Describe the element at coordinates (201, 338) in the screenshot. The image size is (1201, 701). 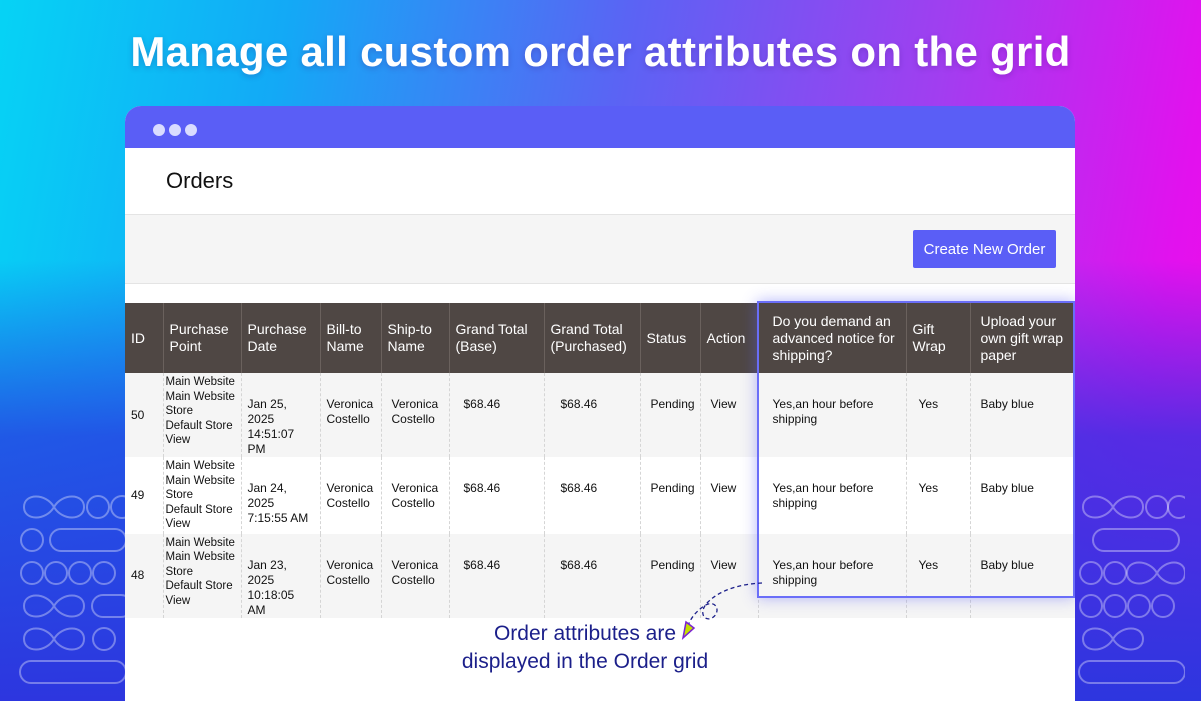
I see `column-header-purchase-point: Purchase Point` at that location.